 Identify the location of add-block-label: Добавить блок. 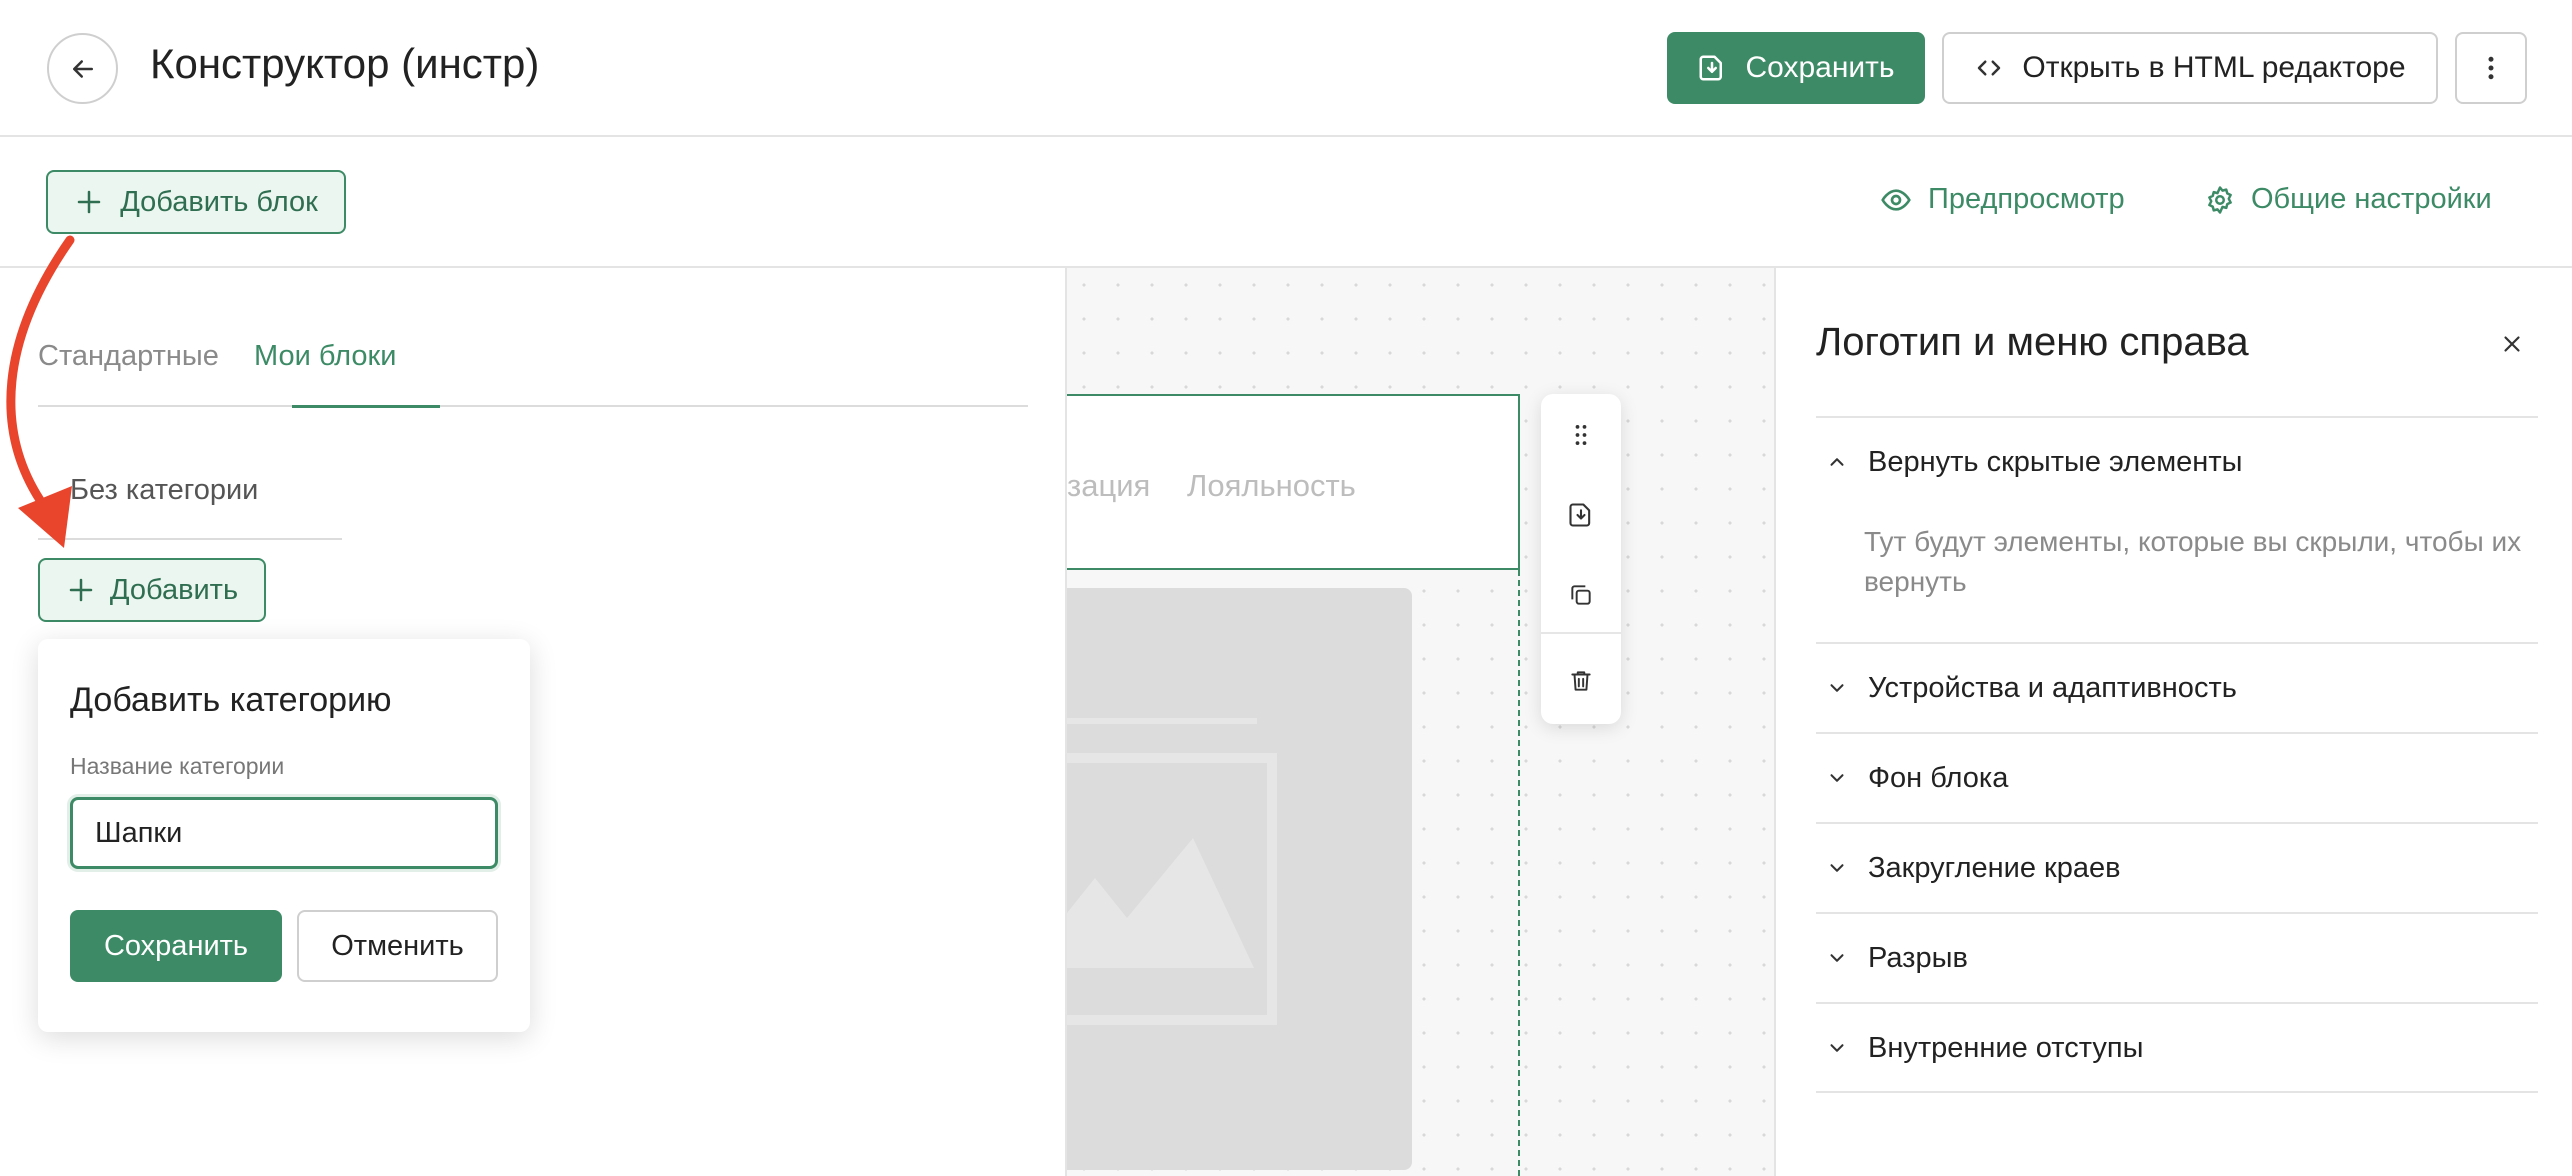
(219, 201).